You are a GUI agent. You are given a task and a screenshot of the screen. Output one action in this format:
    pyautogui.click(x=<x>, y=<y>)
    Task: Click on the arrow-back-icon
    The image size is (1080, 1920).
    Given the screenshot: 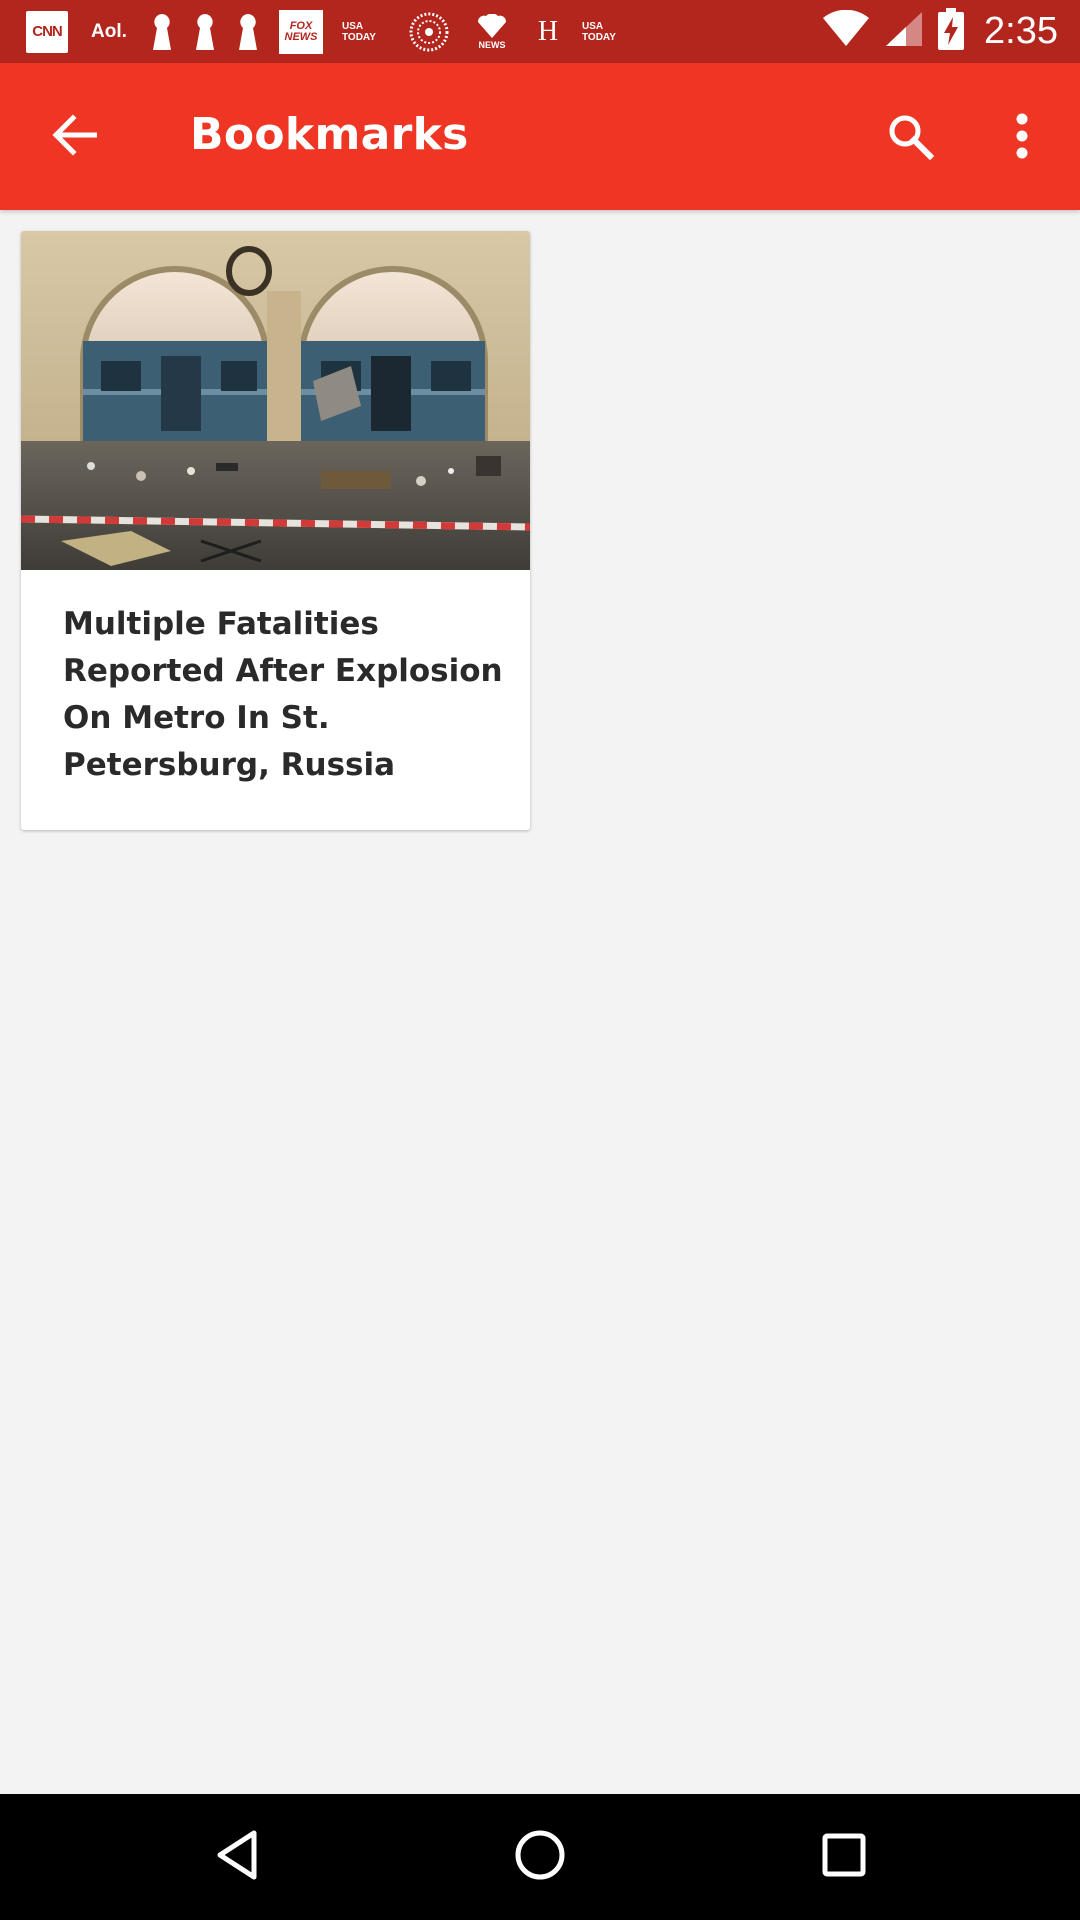 What is the action you would take?
    pyautogui.click(x=74, y=137)
    